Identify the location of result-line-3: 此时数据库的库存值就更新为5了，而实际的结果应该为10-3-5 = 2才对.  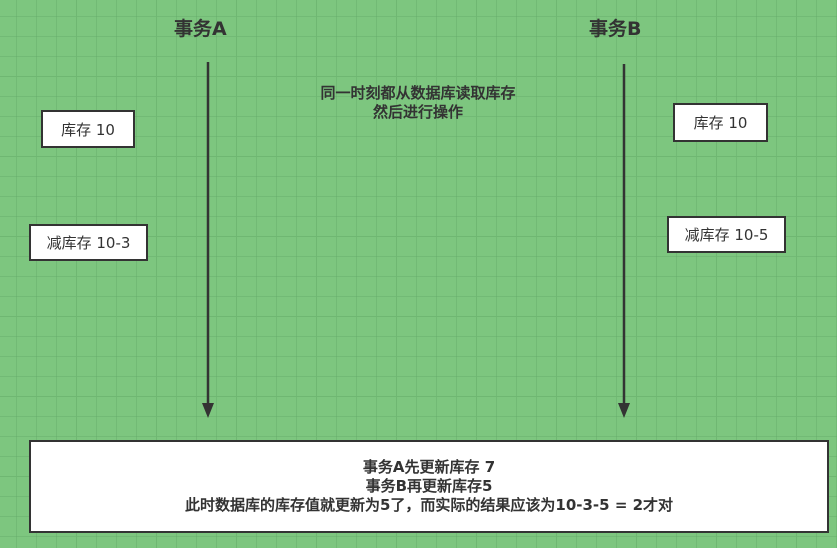
(429, 505).